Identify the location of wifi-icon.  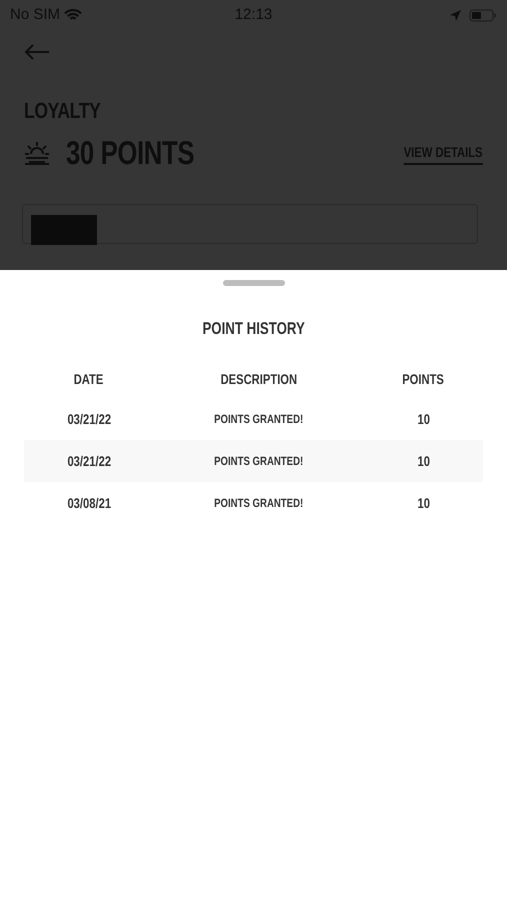
(73, 15).